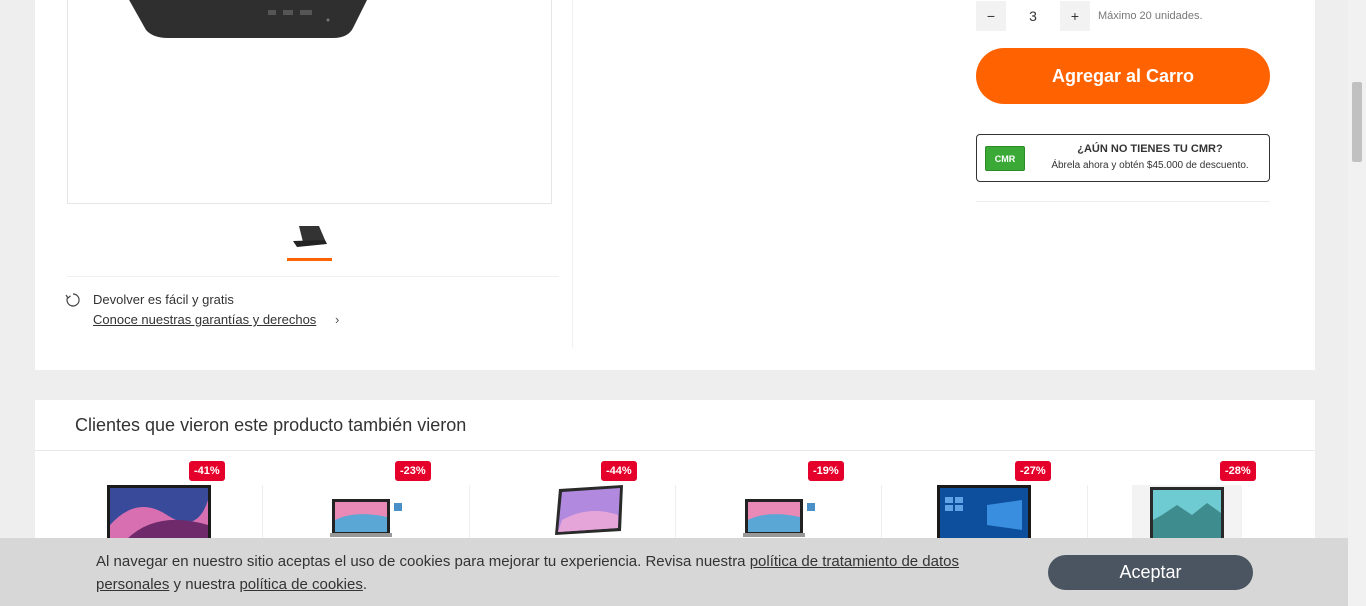 The image size is (1366, 606). Describe the element at coordinates (1238, 471) in the screenshot. I see `discount-badge: -28%` at that location.